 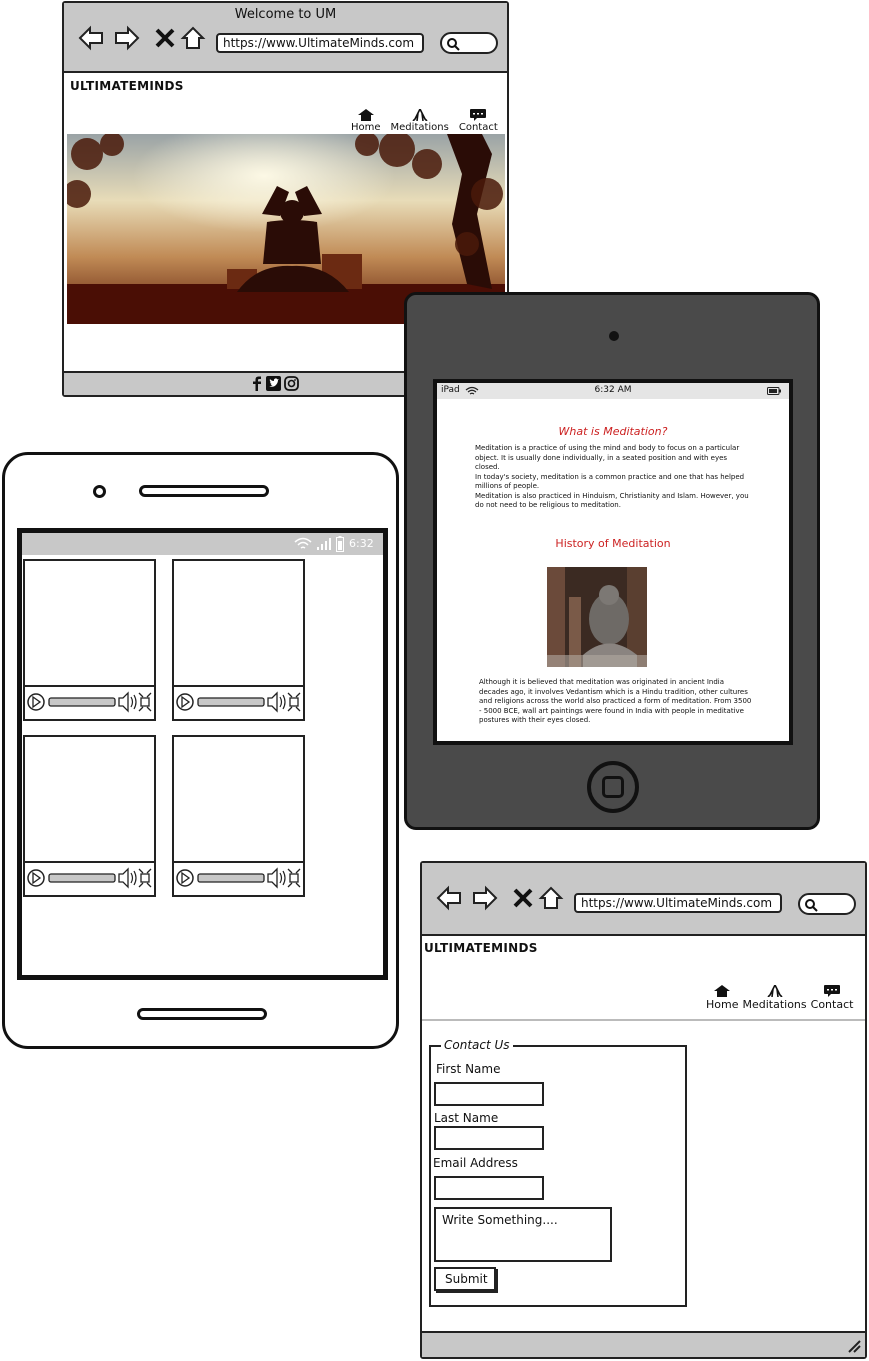 I want to click on status-time: 6:32 AM, so click(x=613, y=390).